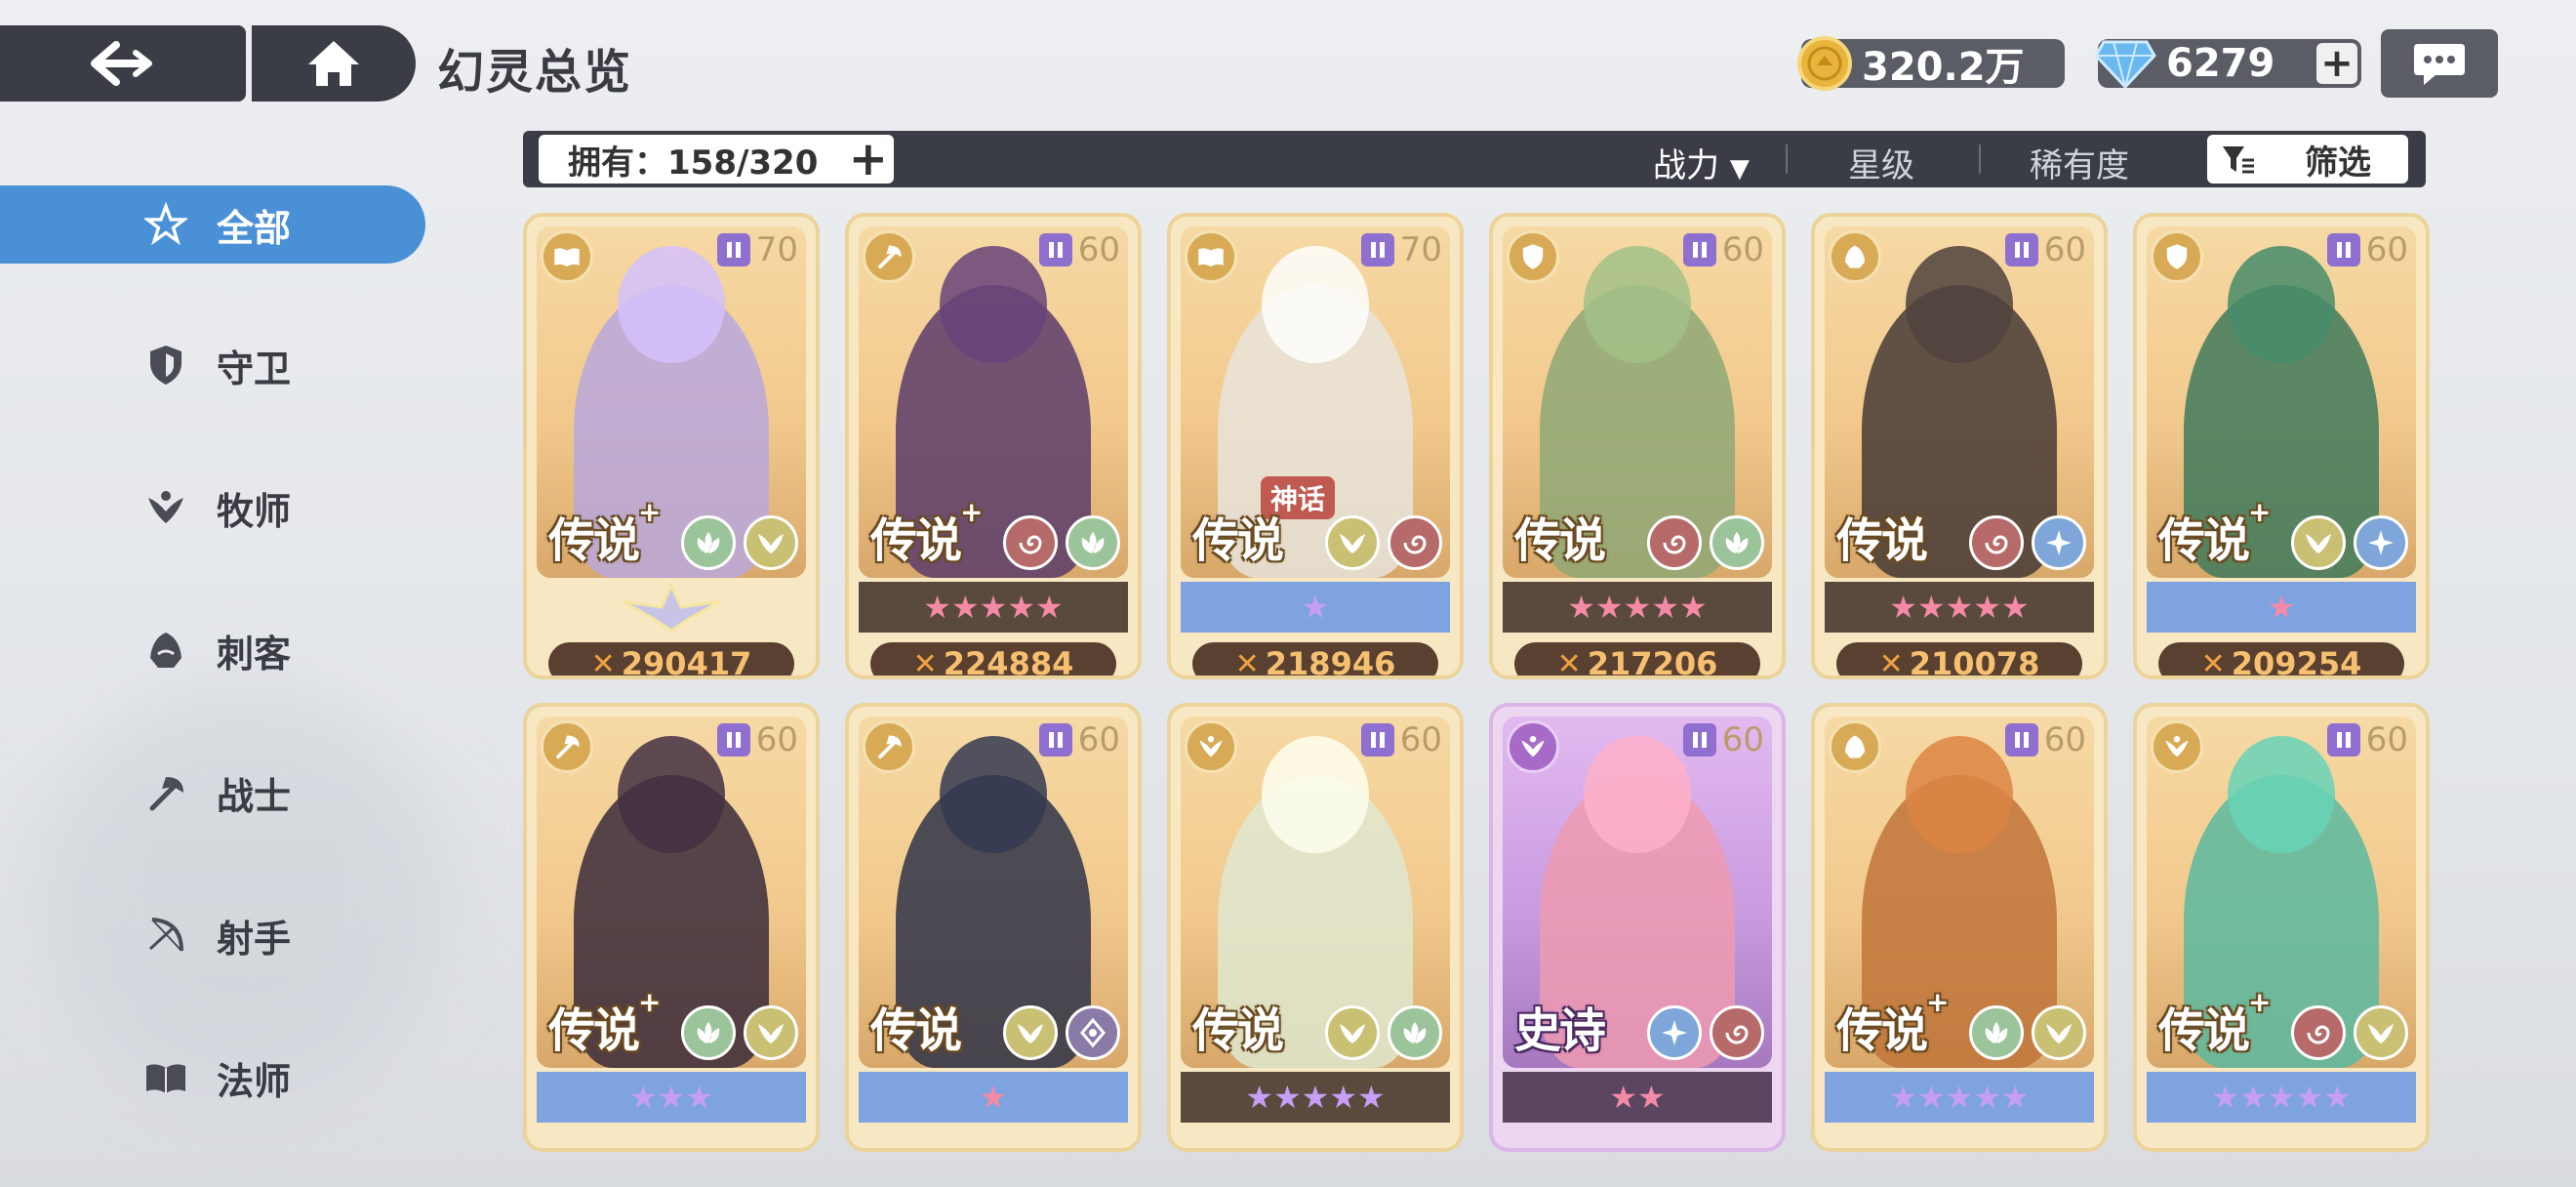  Describe the element at coordinates (212, 365) in the screenshot. I see `sidebar-item-guard: 守卫` at that location.